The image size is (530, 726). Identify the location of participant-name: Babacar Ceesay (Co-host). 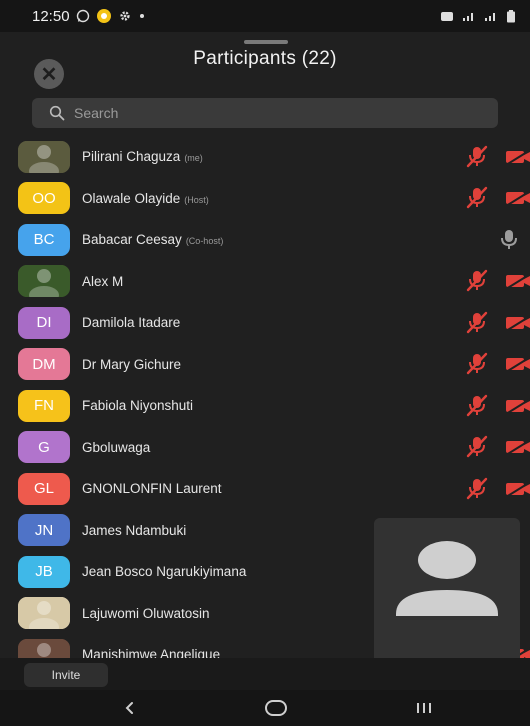
(152, 239).